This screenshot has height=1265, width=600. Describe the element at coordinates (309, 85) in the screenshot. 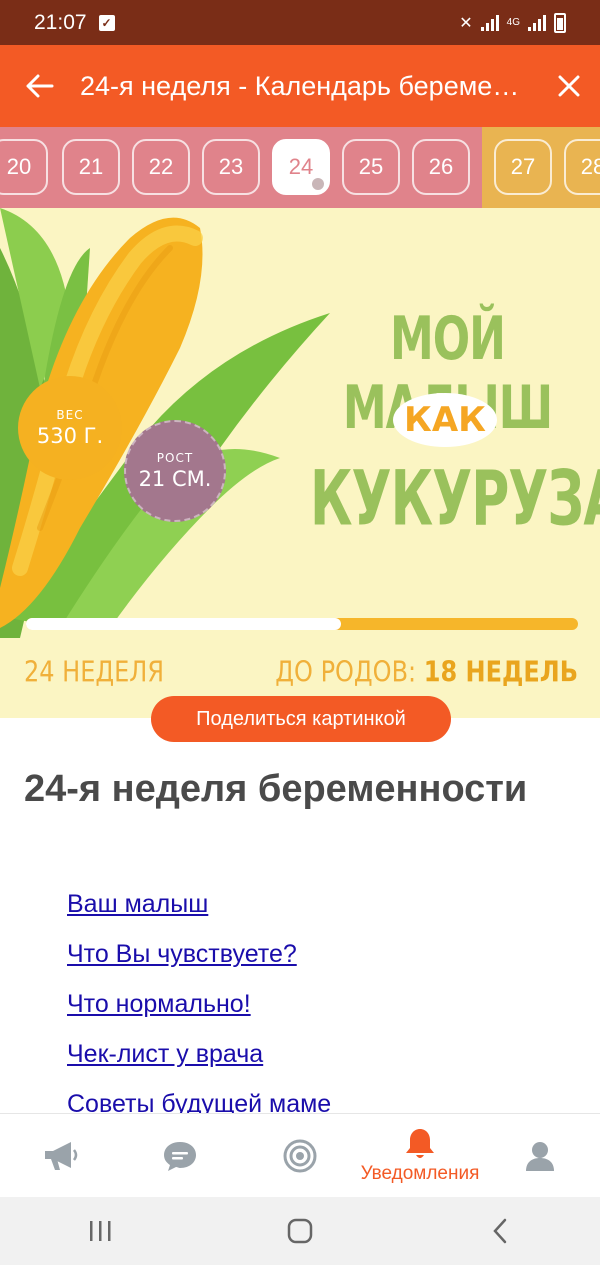

I see `page-title: 24-я неделя - Календарь беременности` at that location.